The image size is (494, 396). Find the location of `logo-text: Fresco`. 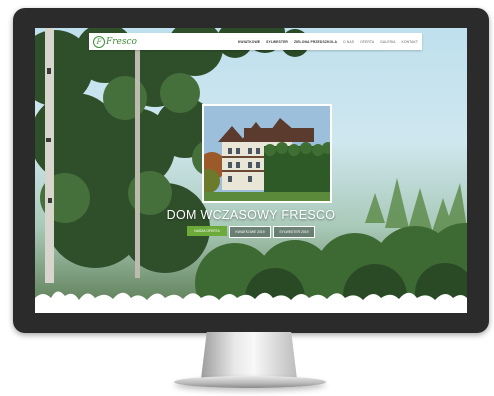

logo-text: Fresco is located at coordinates (121, 41).